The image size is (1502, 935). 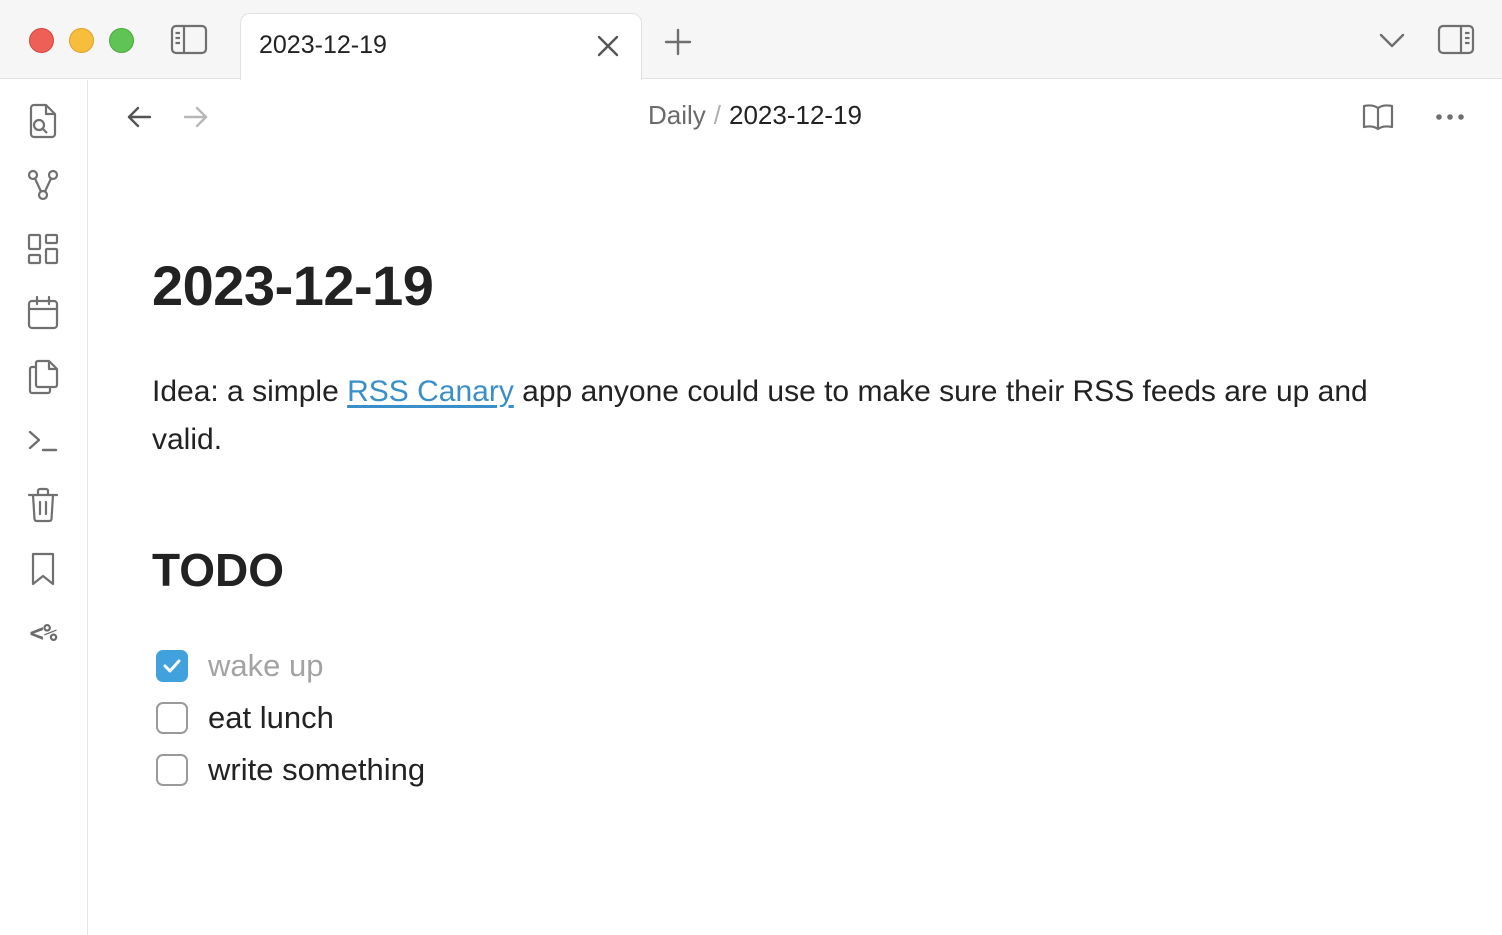 I want to click on new-tab-icon, so click(x=678, y=42).